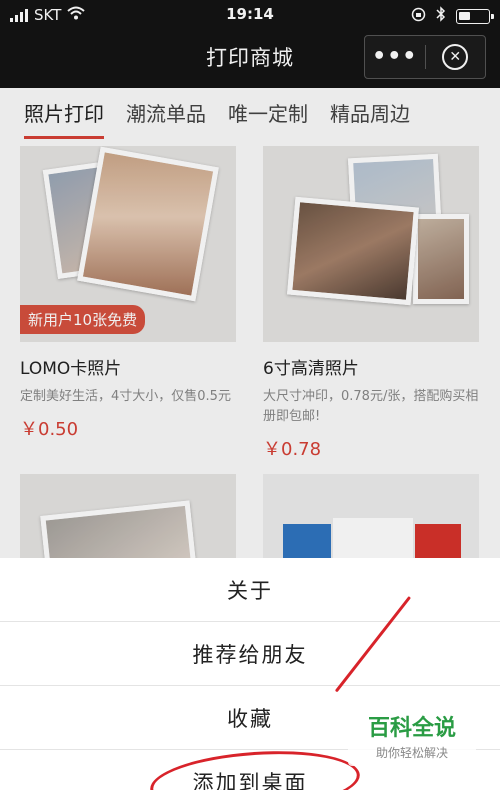 The width and height of the screenshot is (500, 790). What do you see at coordinates (411, 728) in the screenshot?
I see `watermark-title: 百科全说` at bounding box center [411, 728].